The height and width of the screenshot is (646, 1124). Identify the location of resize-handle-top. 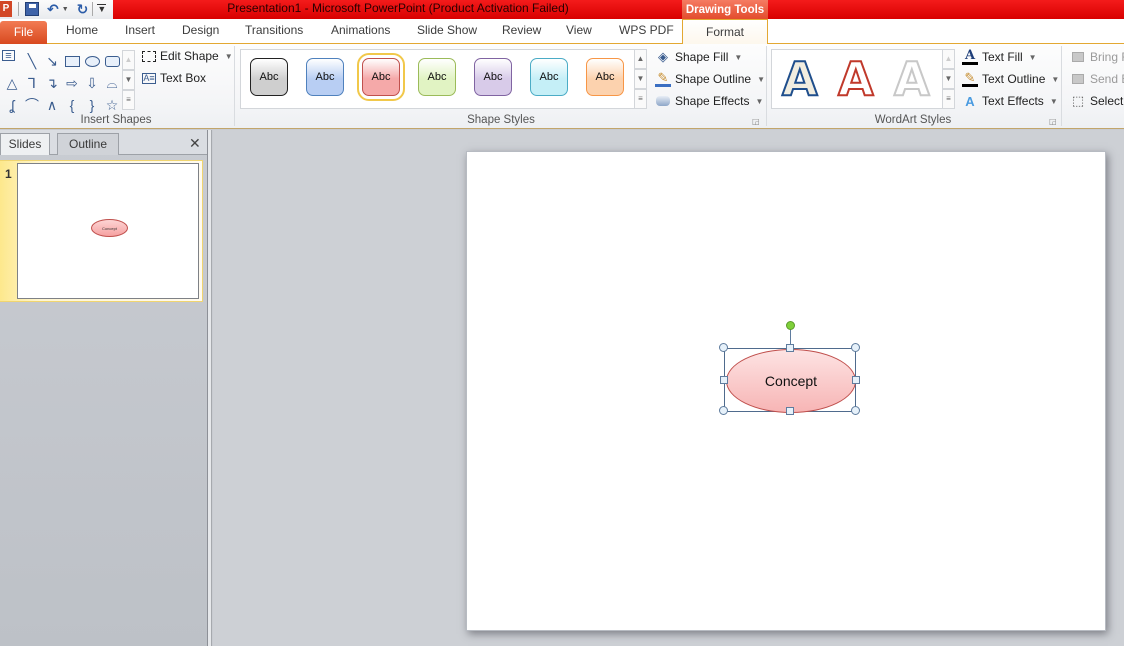
(790, 348).